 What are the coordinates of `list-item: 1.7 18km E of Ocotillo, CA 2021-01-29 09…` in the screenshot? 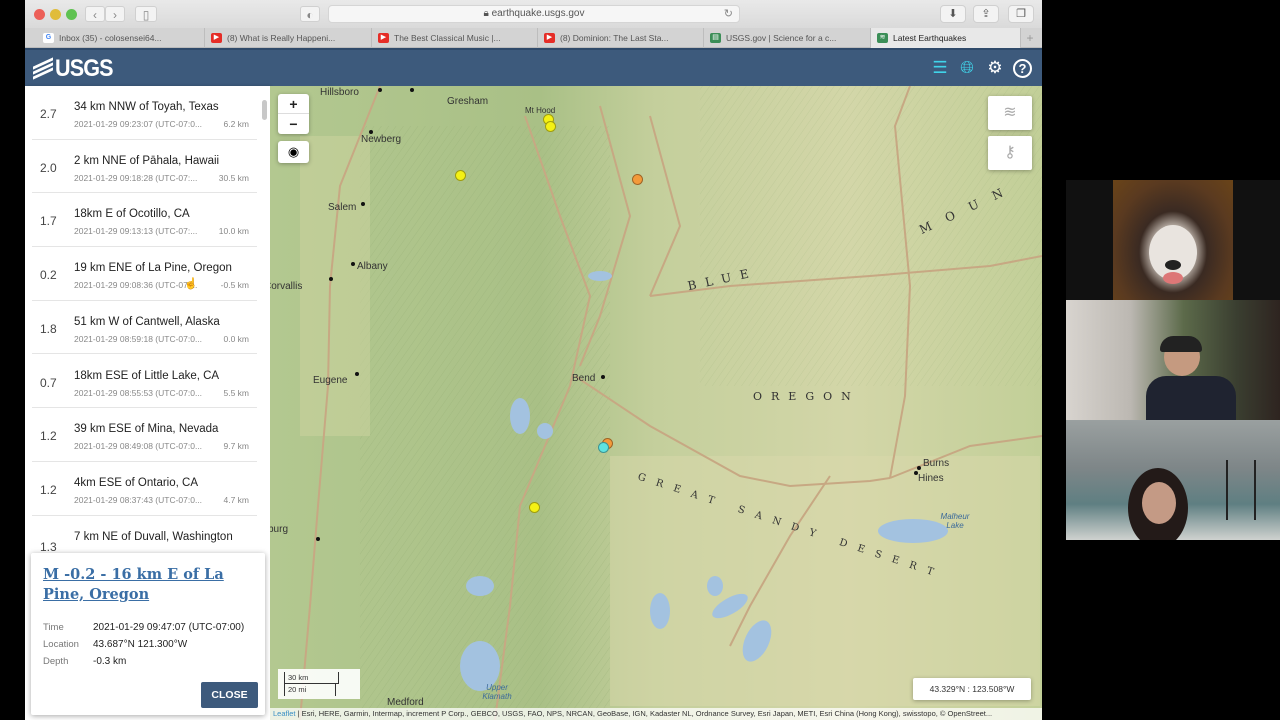 It's located at (144, 220).